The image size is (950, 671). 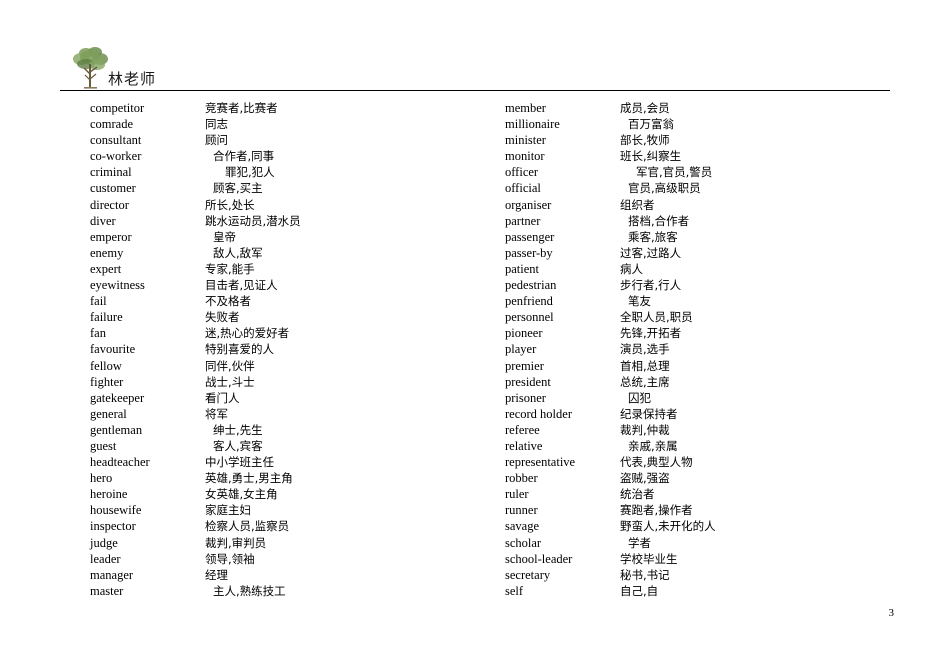 What do you see at coordinates (656, 317) in the screenshot?
I see `chinese-definition: 全职人员,职员` at bounding box center [656, 317].